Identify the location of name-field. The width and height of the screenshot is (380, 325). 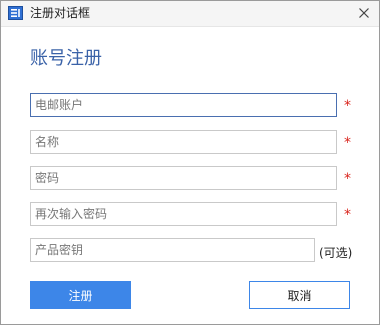
(183, 142).